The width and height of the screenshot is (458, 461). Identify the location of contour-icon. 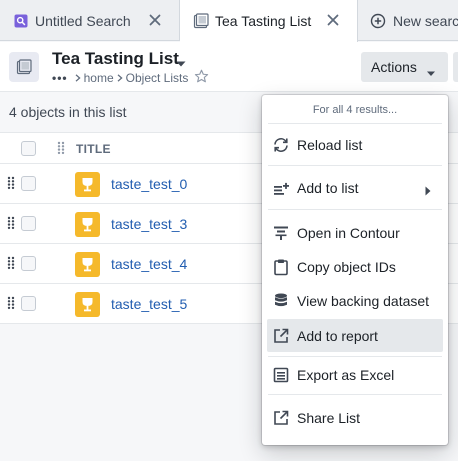
(281, 233).